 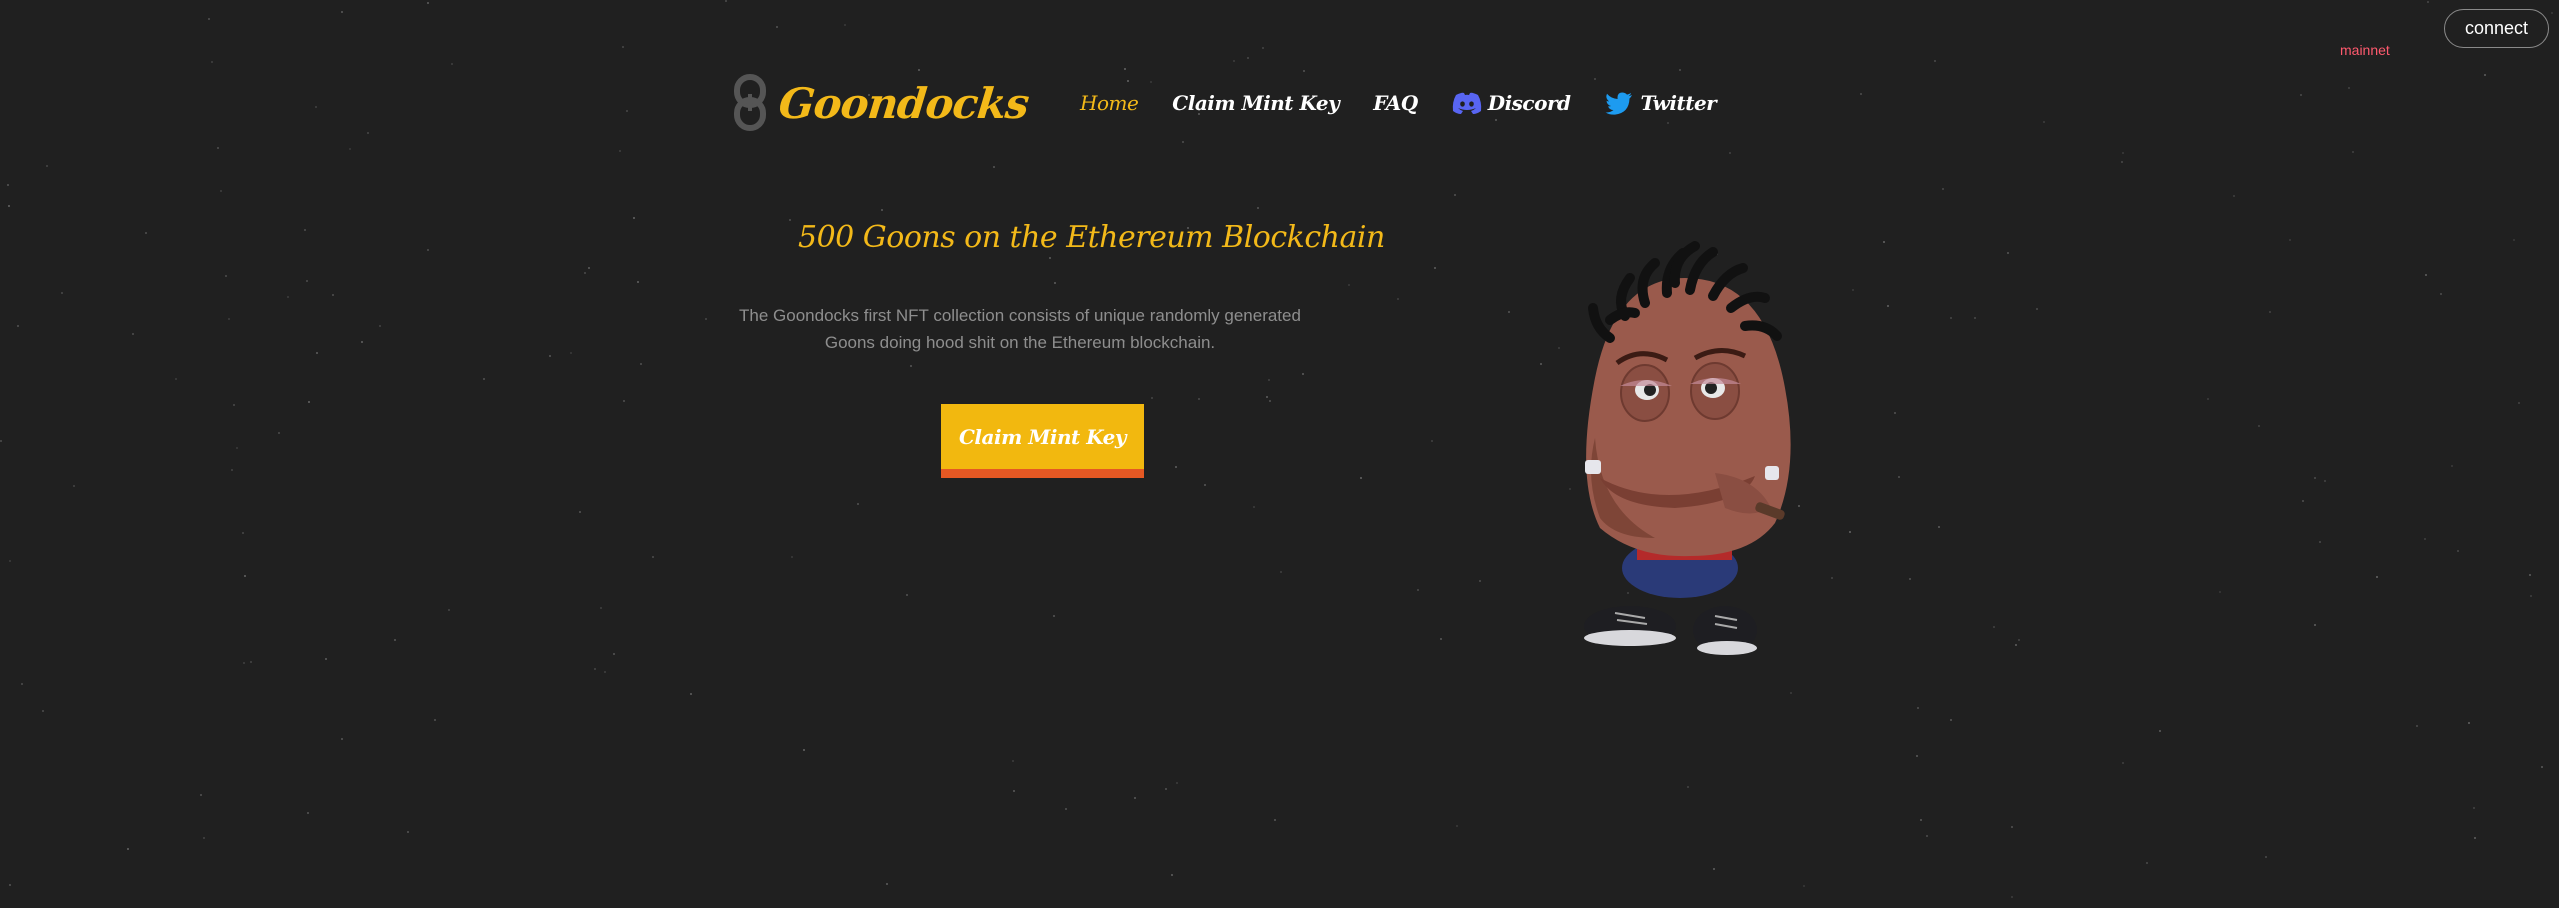 I want to click on goon-character-image, so click(x=1687, y=448).